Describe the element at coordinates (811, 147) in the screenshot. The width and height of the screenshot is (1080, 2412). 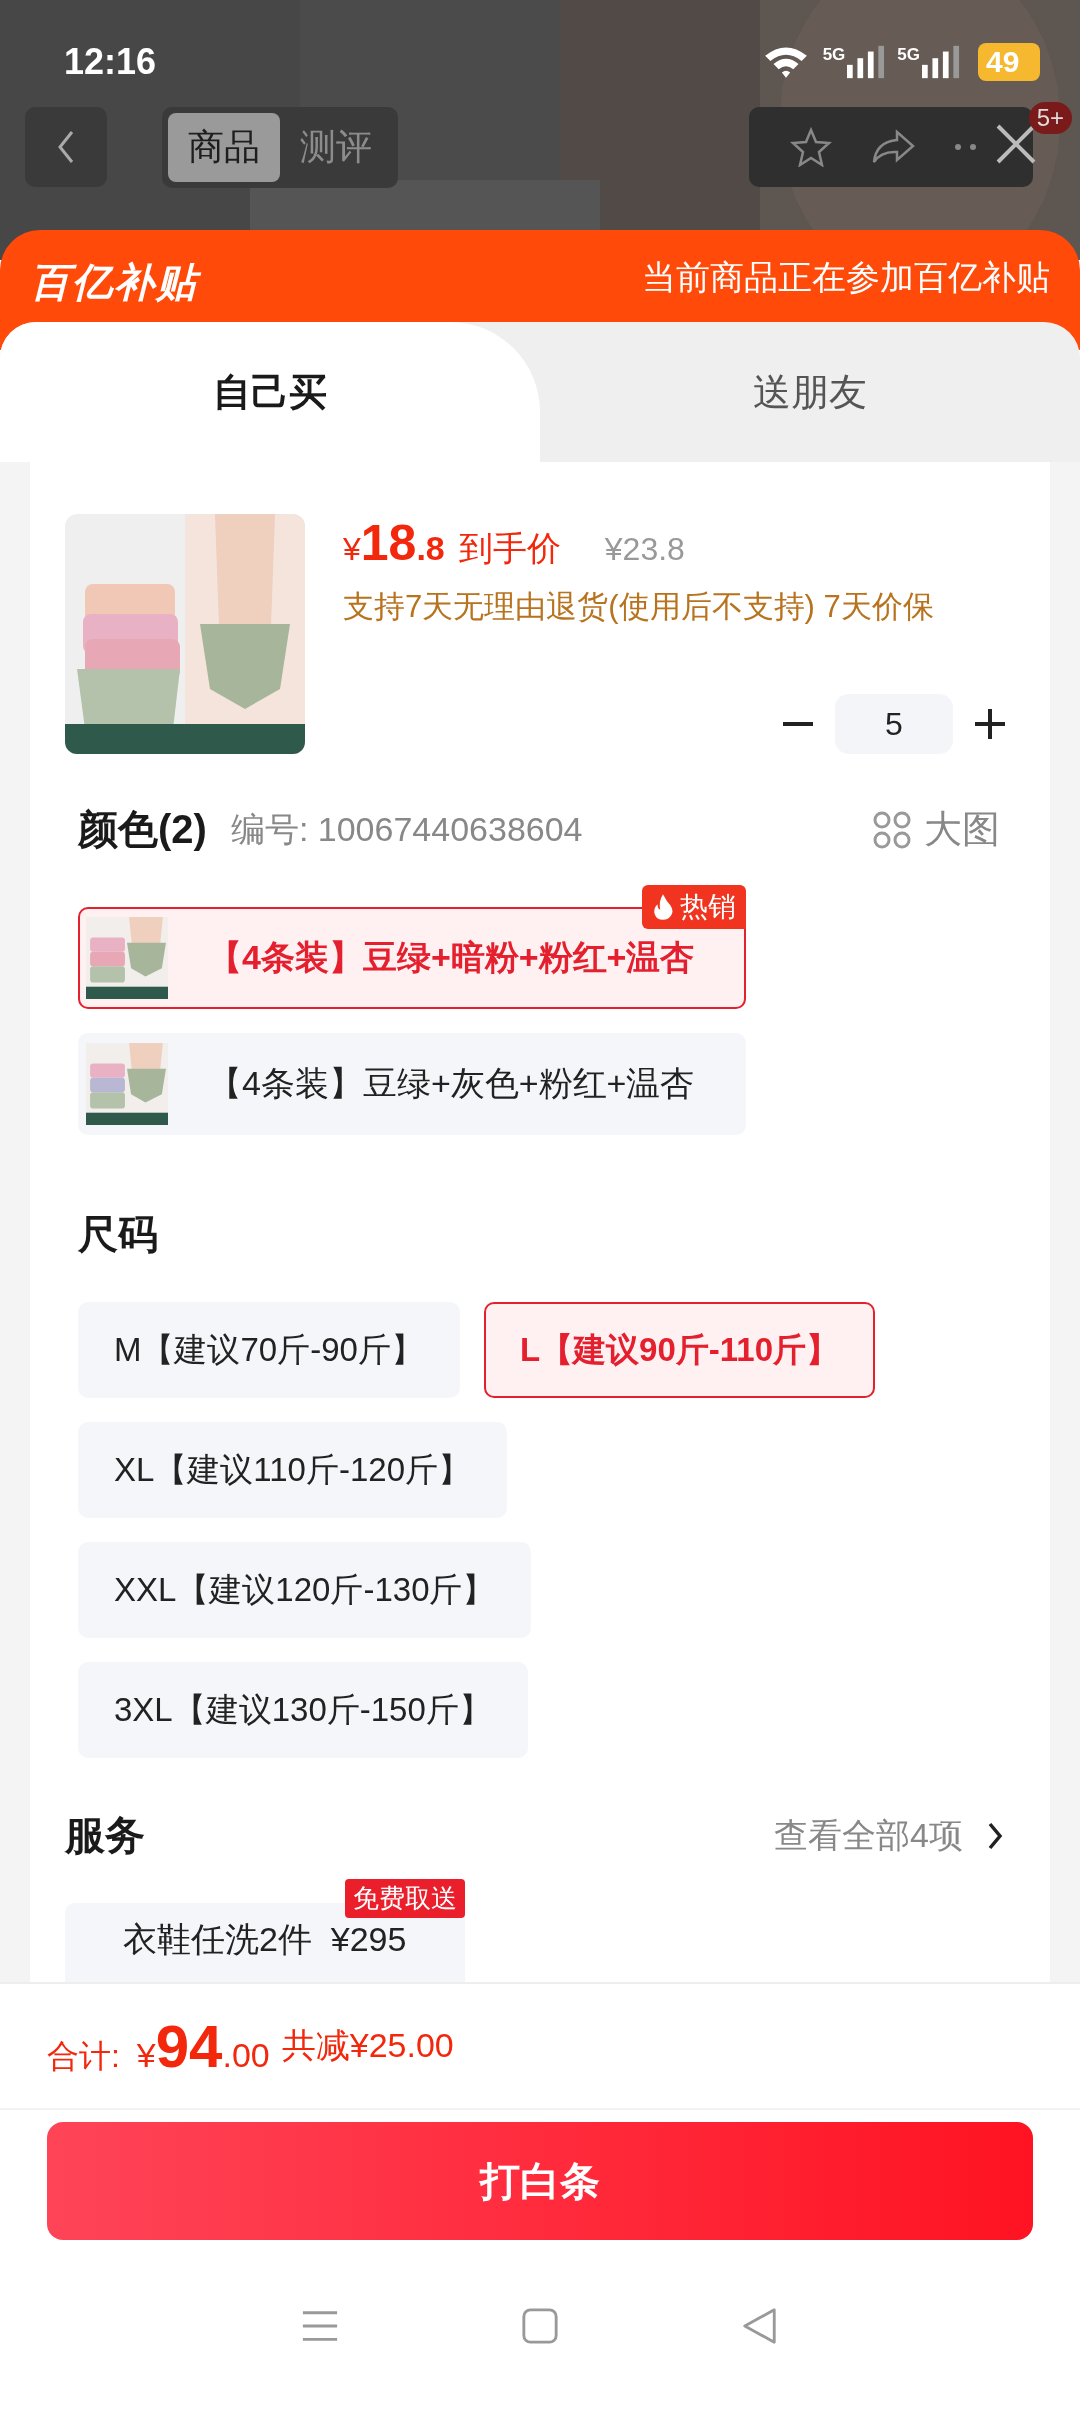
I see `star-icon` at that location.